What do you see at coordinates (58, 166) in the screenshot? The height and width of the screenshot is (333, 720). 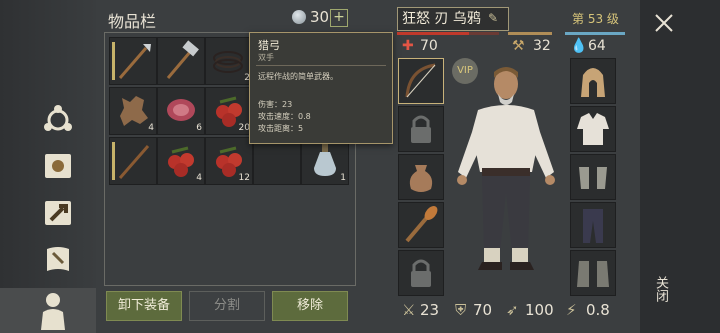 I see `skills-book-icon` at bounding box center [58, 166].